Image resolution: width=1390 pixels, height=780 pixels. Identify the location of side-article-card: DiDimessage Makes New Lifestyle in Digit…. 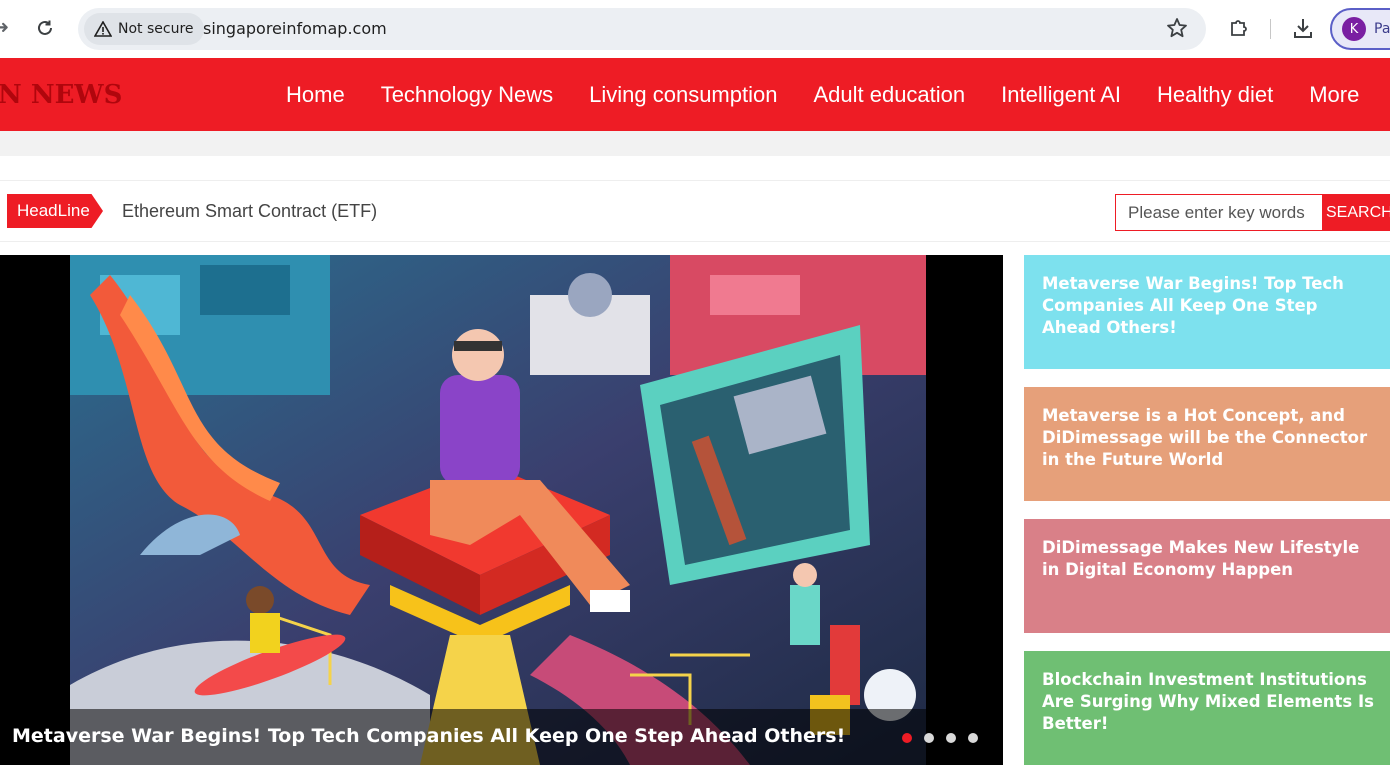
(1207, 576).